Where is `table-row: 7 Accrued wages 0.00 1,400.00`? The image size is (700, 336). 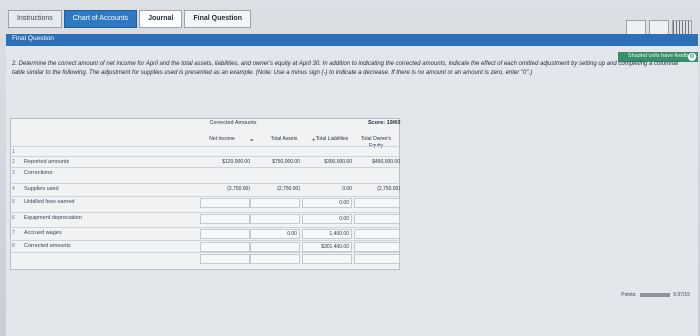
table-row: 7 Accrued wages 0.00 1,400.00 is located at coordinates (205, 233).